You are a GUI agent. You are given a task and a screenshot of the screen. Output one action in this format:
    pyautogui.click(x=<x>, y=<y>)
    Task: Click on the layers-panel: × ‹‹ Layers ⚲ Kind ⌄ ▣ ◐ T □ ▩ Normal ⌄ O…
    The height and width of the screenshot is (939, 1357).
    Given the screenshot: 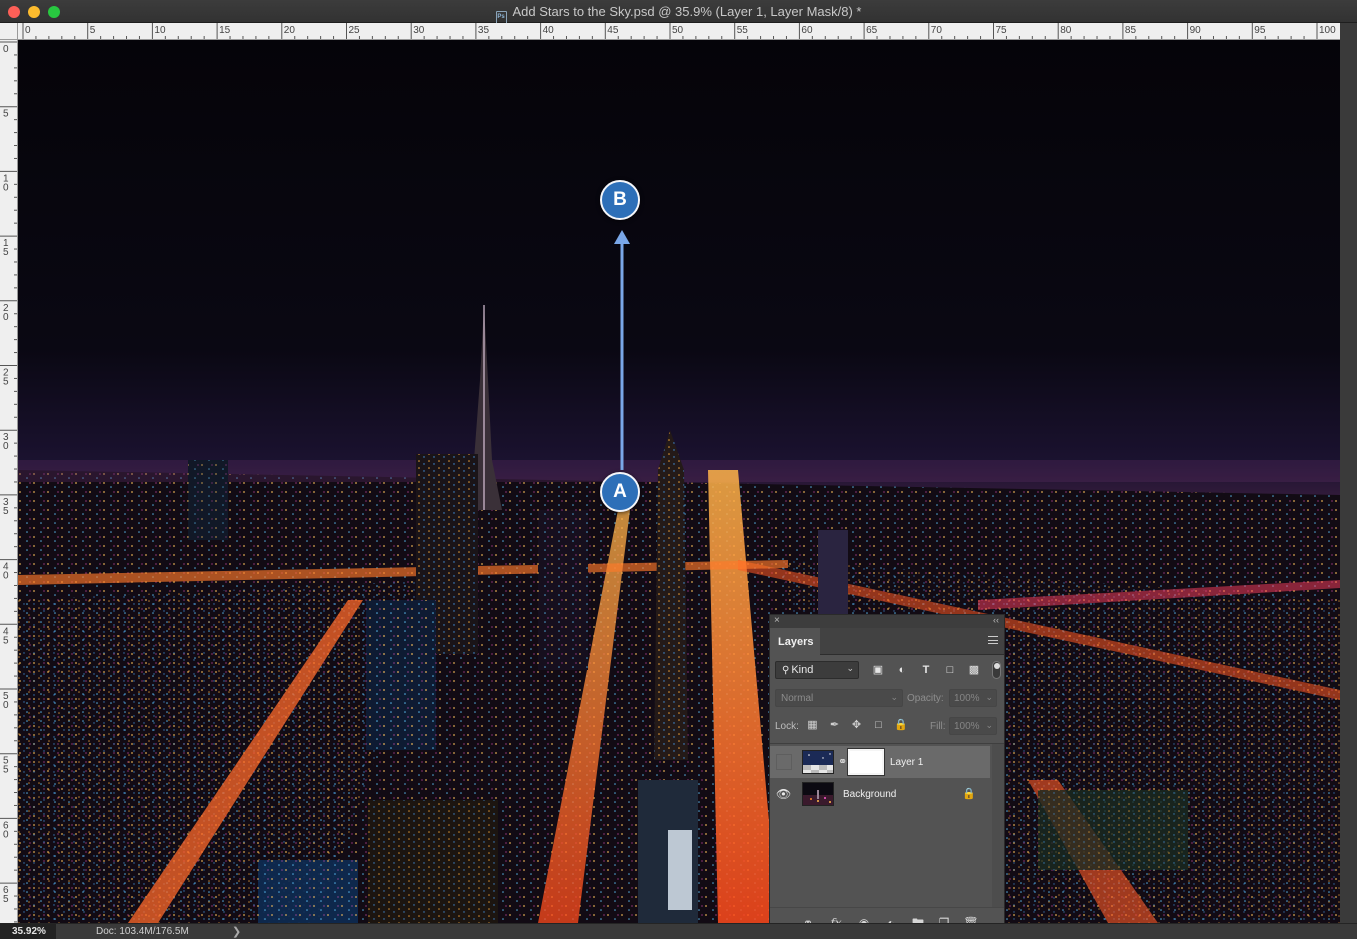 What is the action you would take?
    pyautogui.click(x=887, y=775)
    